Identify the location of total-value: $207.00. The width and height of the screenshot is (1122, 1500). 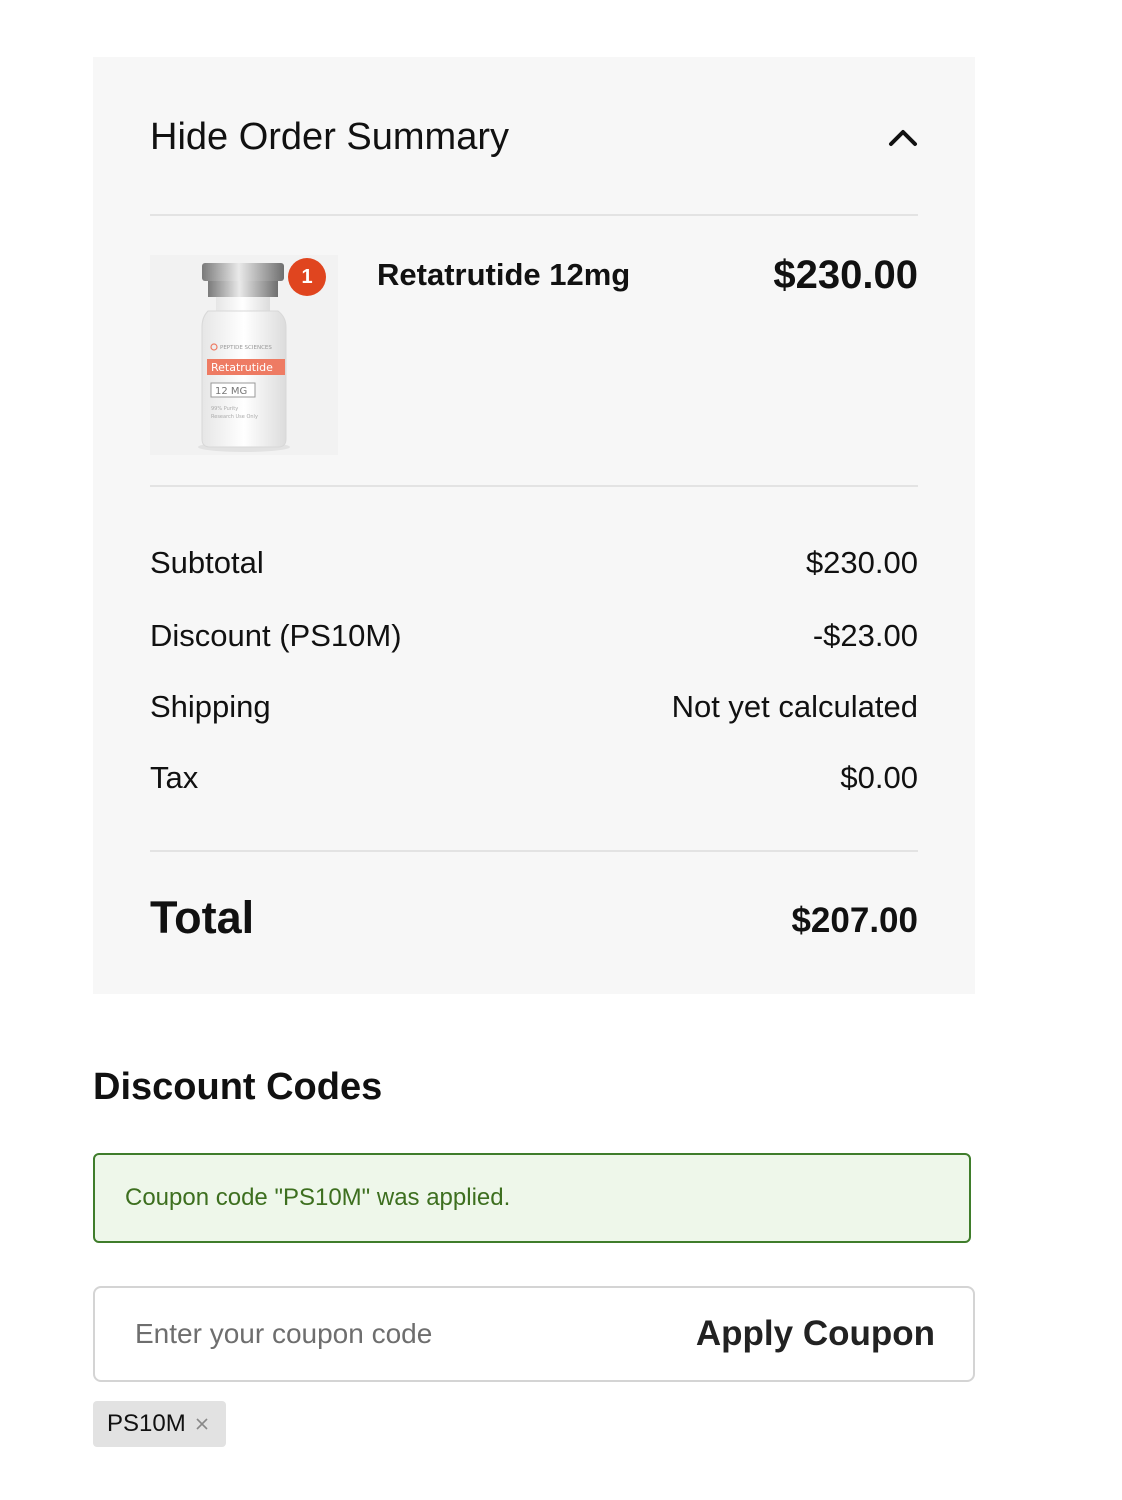
(854, 920).